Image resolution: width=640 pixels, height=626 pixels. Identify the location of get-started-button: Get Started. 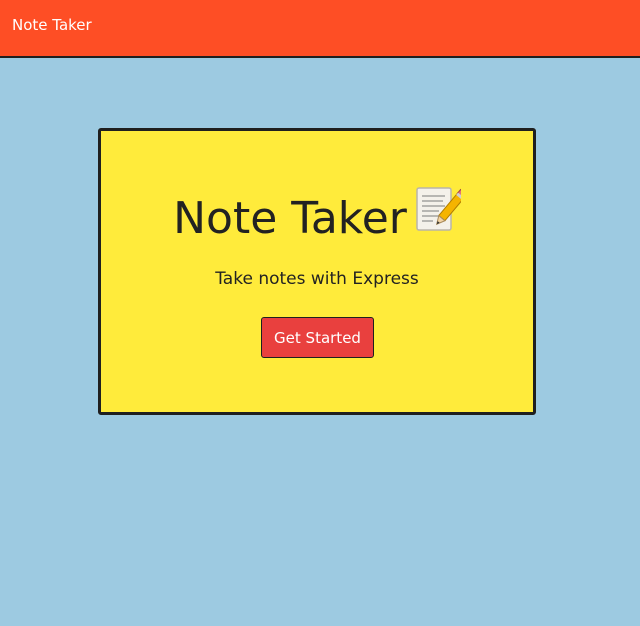
(317, 337).